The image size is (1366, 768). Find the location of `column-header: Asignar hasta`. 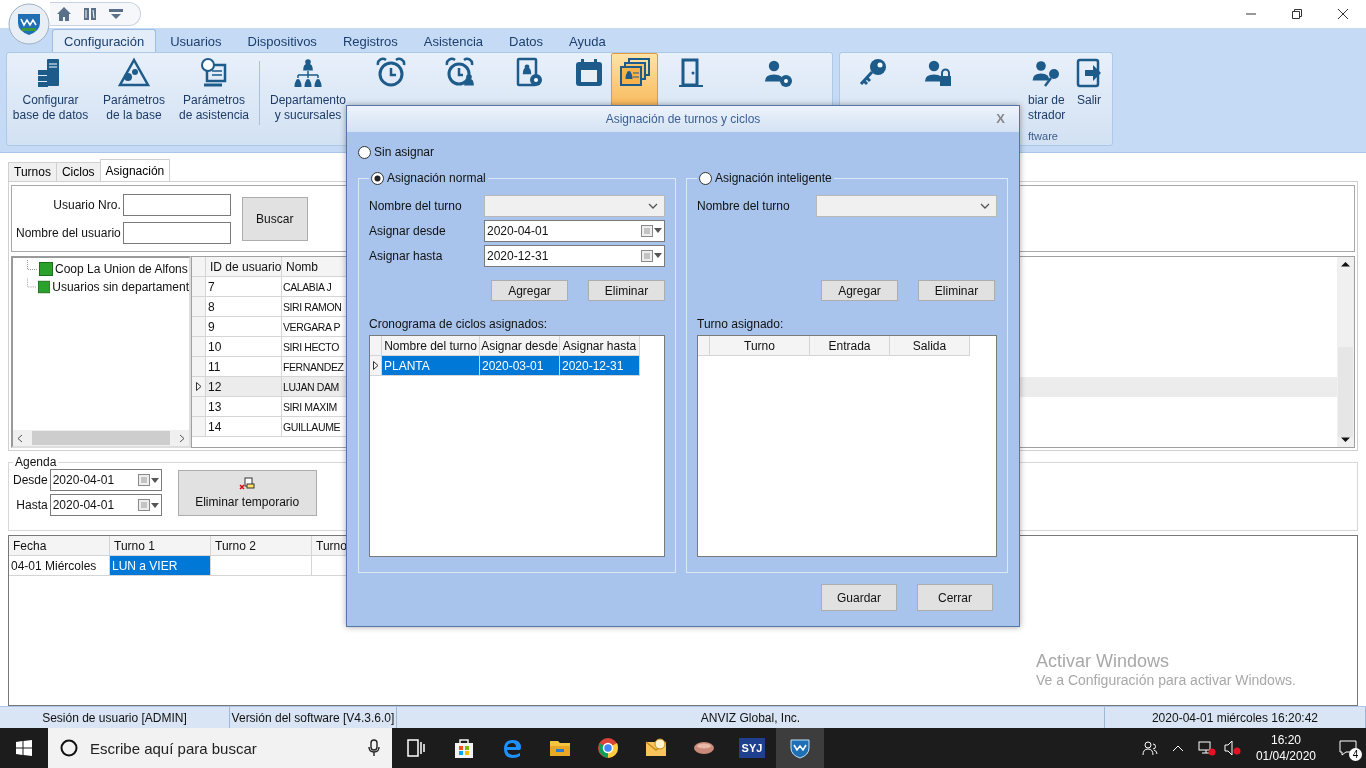

column-header: Asignar hasta is located at coordinates (600, 346).